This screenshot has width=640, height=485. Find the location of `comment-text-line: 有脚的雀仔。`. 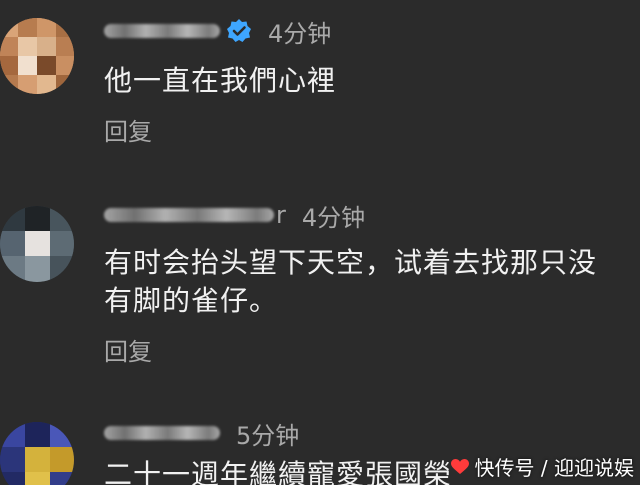

comment-text-line: 有脚的雀仔。 is located at coordinates (191, 300).